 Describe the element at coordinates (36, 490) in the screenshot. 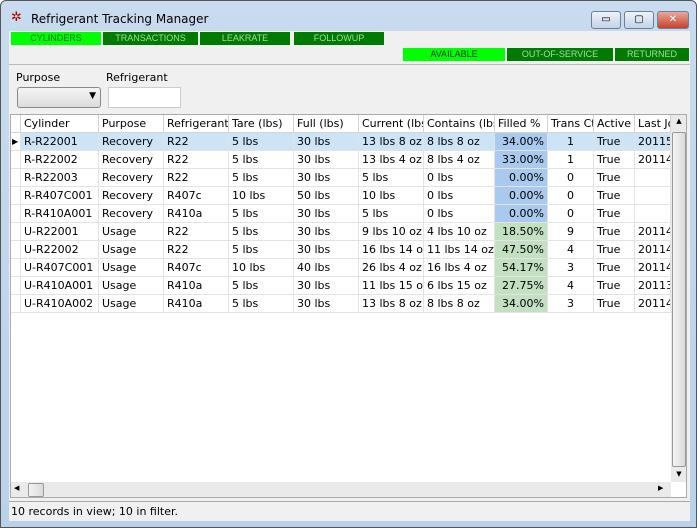

I see `horizontal-scroll-thumb` at that location.